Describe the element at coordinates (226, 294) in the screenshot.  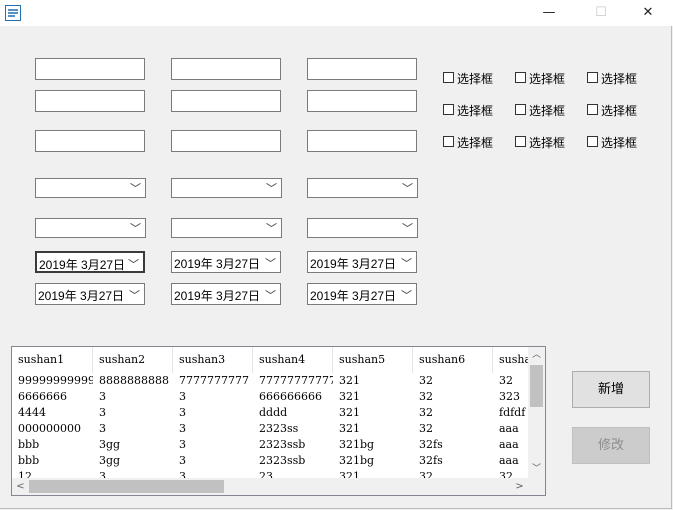
I see `date-picker-5: 2019年 3月27日 ﹀` at that location.